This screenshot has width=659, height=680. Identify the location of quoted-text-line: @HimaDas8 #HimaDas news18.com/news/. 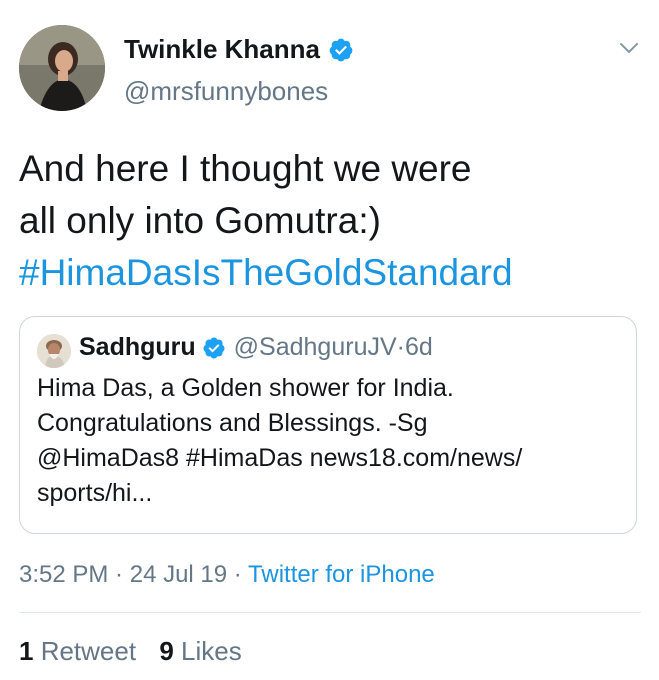
(280, 458).